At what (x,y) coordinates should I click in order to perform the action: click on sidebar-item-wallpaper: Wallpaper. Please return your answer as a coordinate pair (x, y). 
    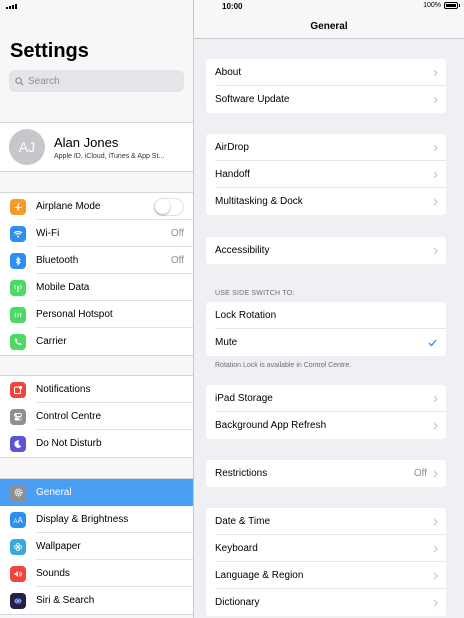
    Looking at the image, I should click on (96, 546).